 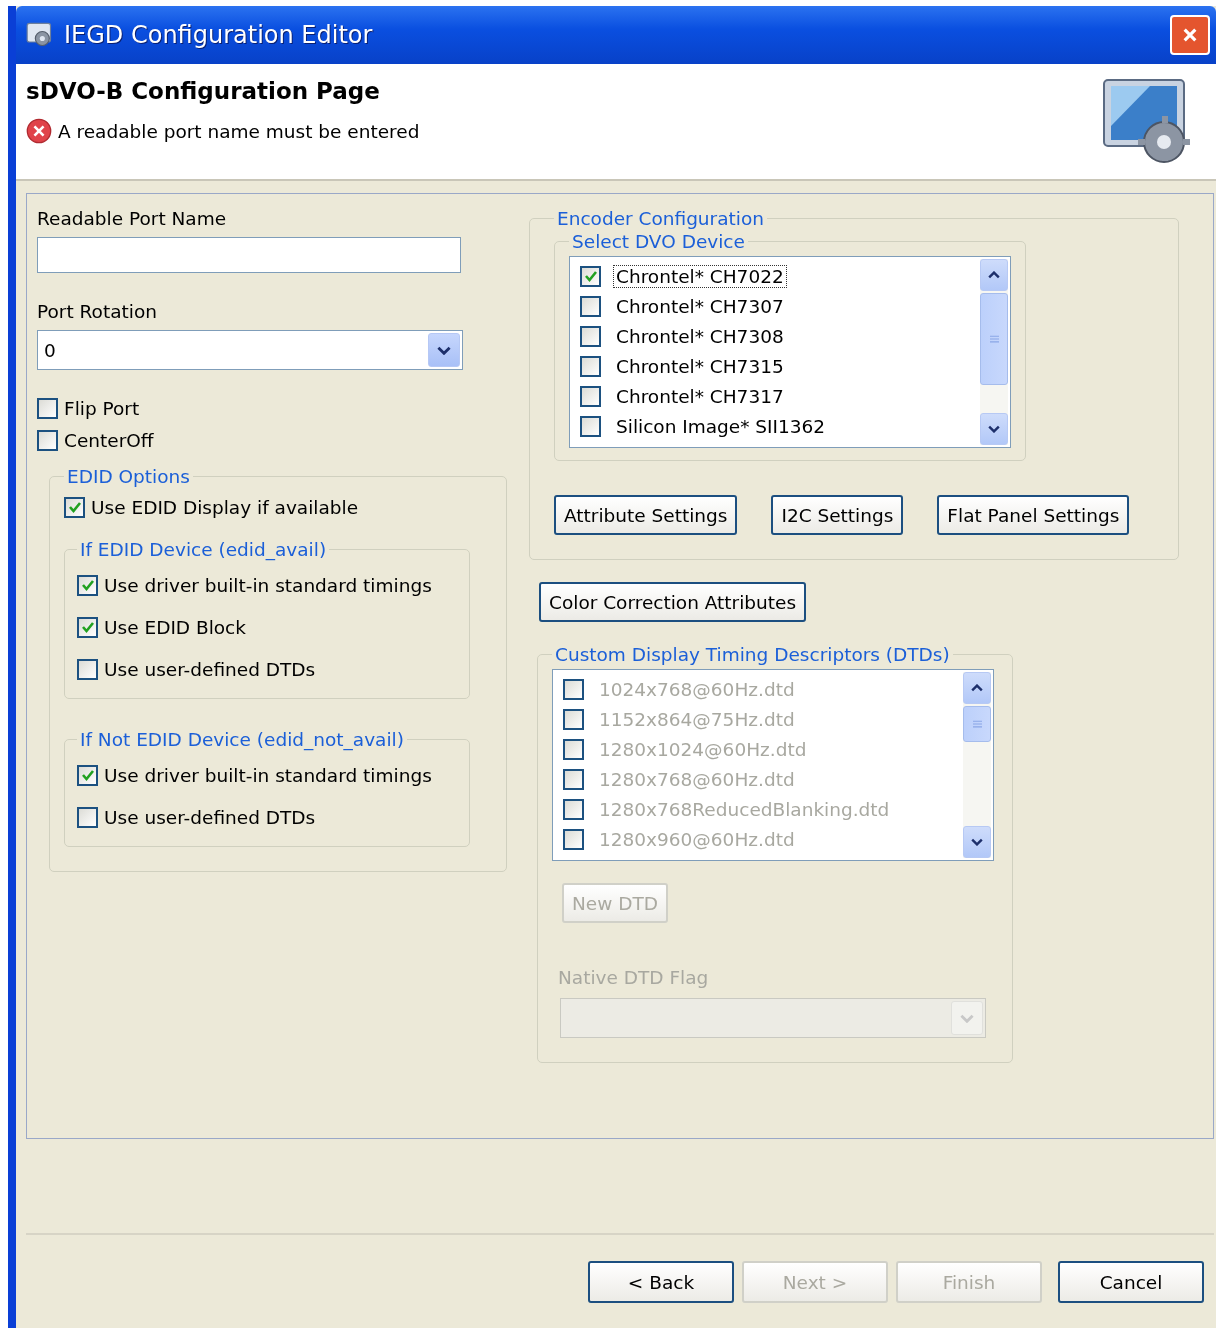 What do you see at coordinates (97, 311) in the screenshot?
I see `field-label: Port Rotation` at bounding box center [97, 311].